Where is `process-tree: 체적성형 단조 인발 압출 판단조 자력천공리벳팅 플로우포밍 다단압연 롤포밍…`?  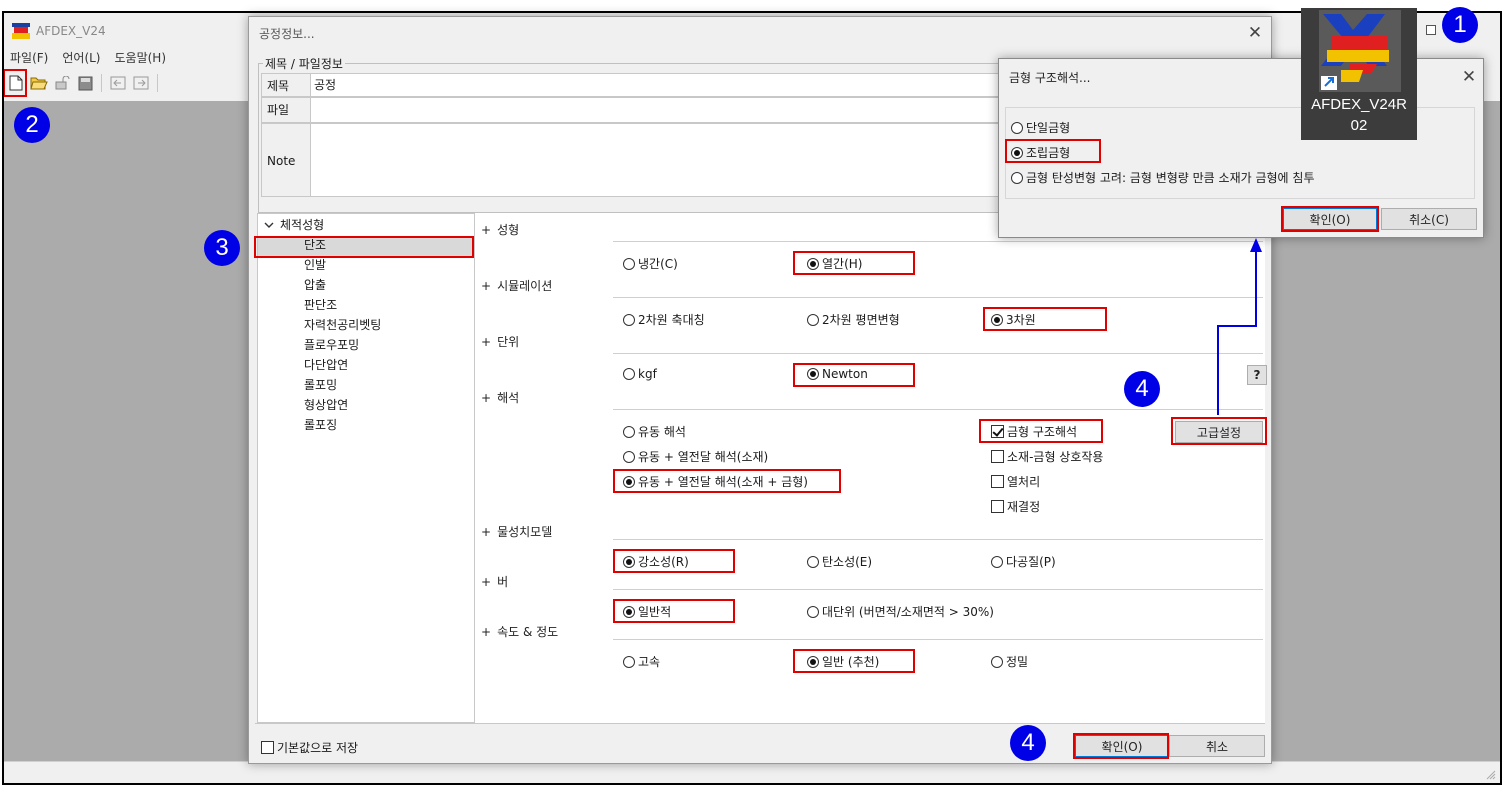 process-tree: 체적성형 단조 인발 압출 판단조 자력천공리벳팅 플로우포밍 다단압연 롤포밍… is located at coordinates (364, 468).